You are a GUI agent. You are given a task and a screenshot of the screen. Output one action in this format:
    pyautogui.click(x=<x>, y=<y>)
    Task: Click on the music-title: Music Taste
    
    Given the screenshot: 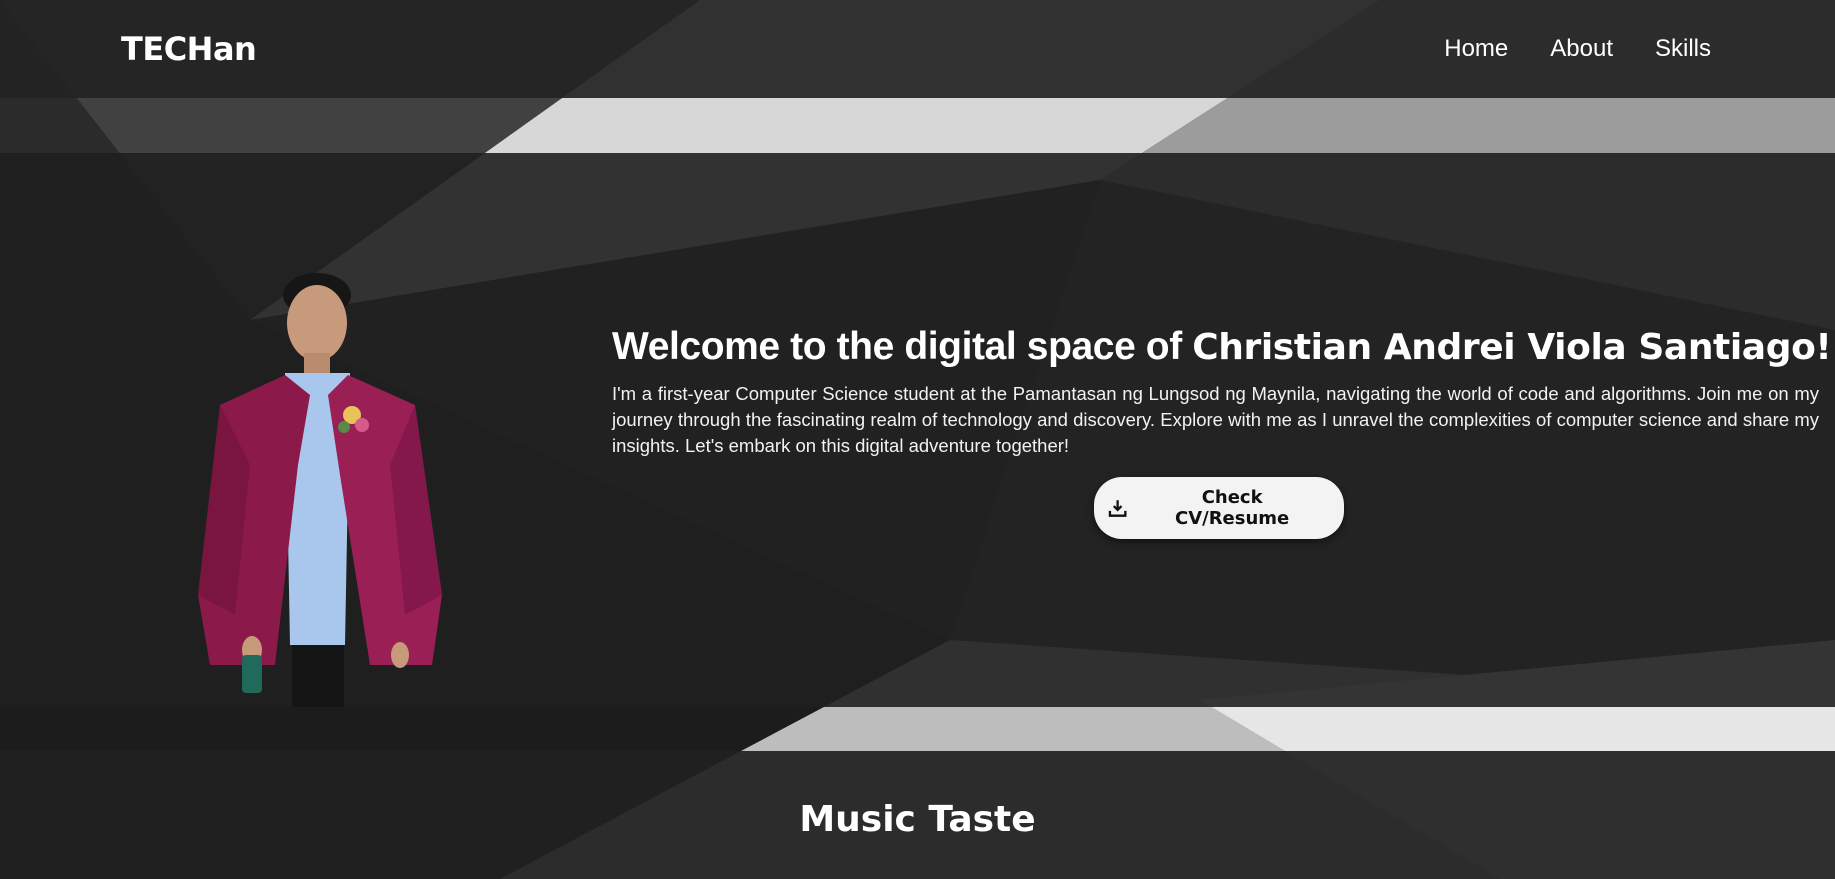 What is the action you would take?
    pyautogui.click(x=917, y=819)
    